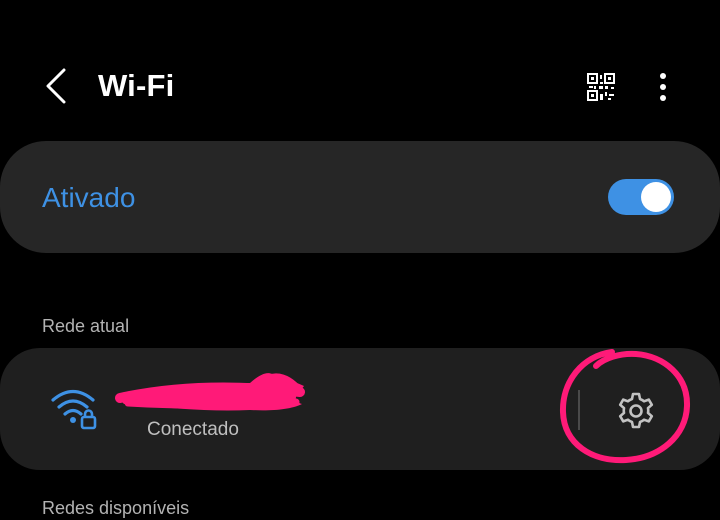 The height and width of the screenshot is (520, 720). I want to click on qr-code-icon, so click(601, 87).